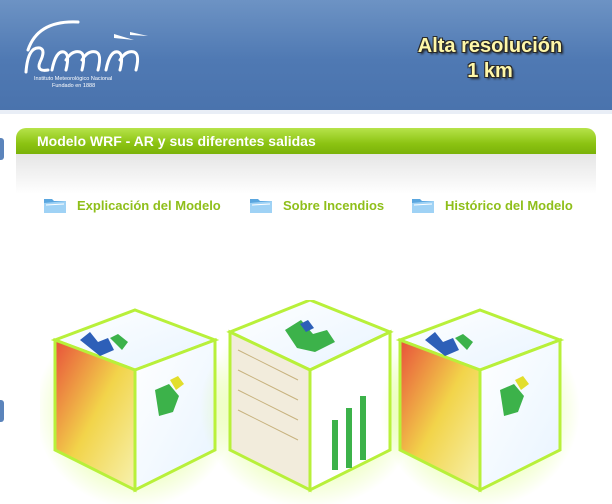 Image resolution: width=612 pixels, height=504 pixels. I want to click on cube-right, so click(480, 406).